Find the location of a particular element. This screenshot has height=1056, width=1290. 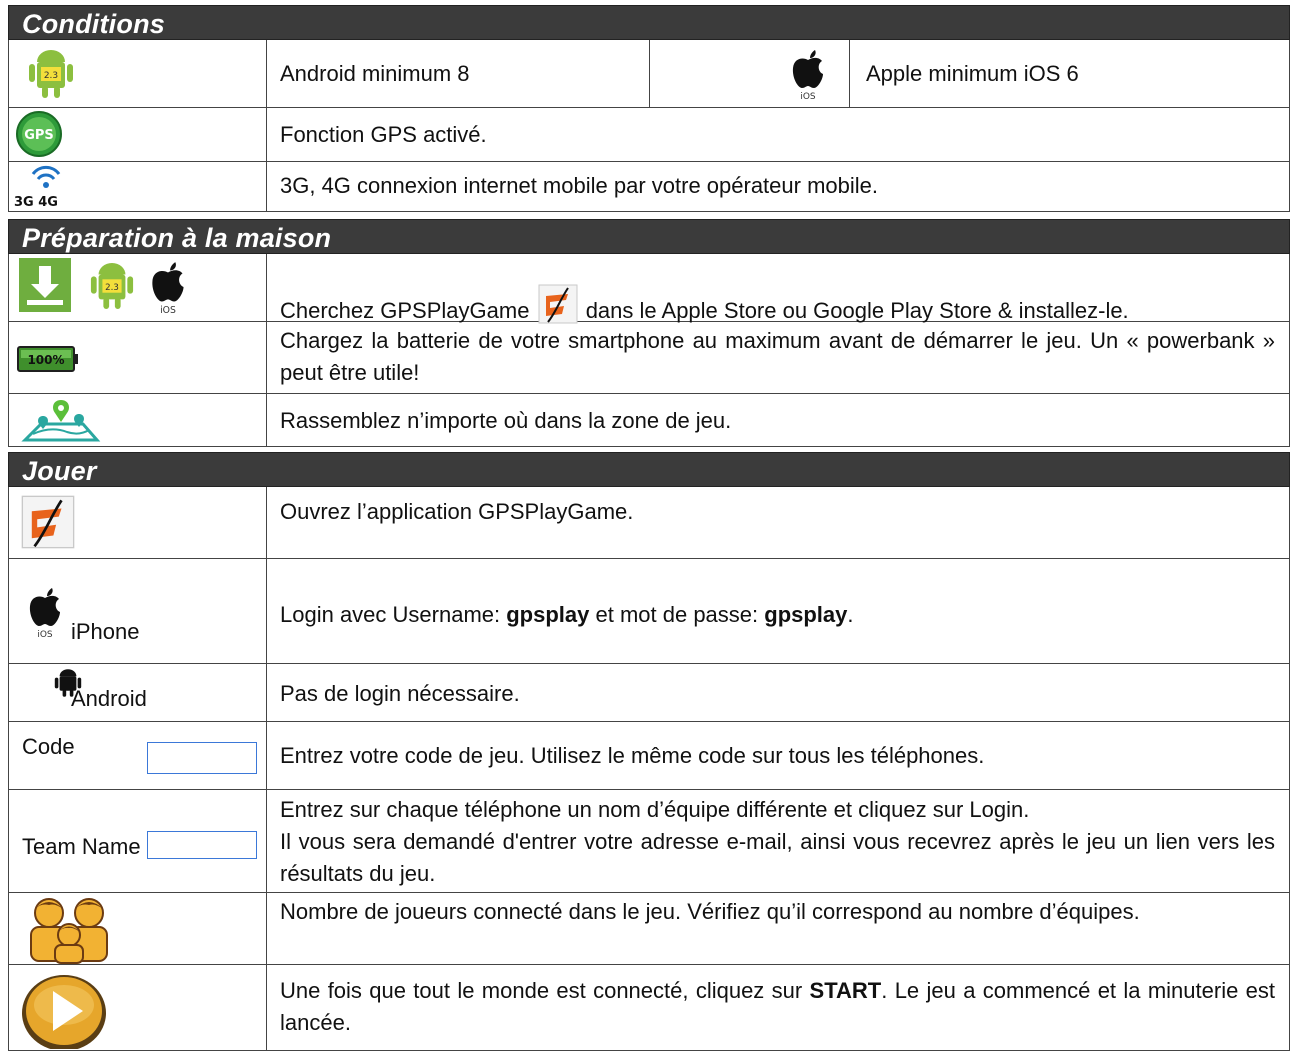

apple-icon-cell: iOS is located at coordinates (750, 73).